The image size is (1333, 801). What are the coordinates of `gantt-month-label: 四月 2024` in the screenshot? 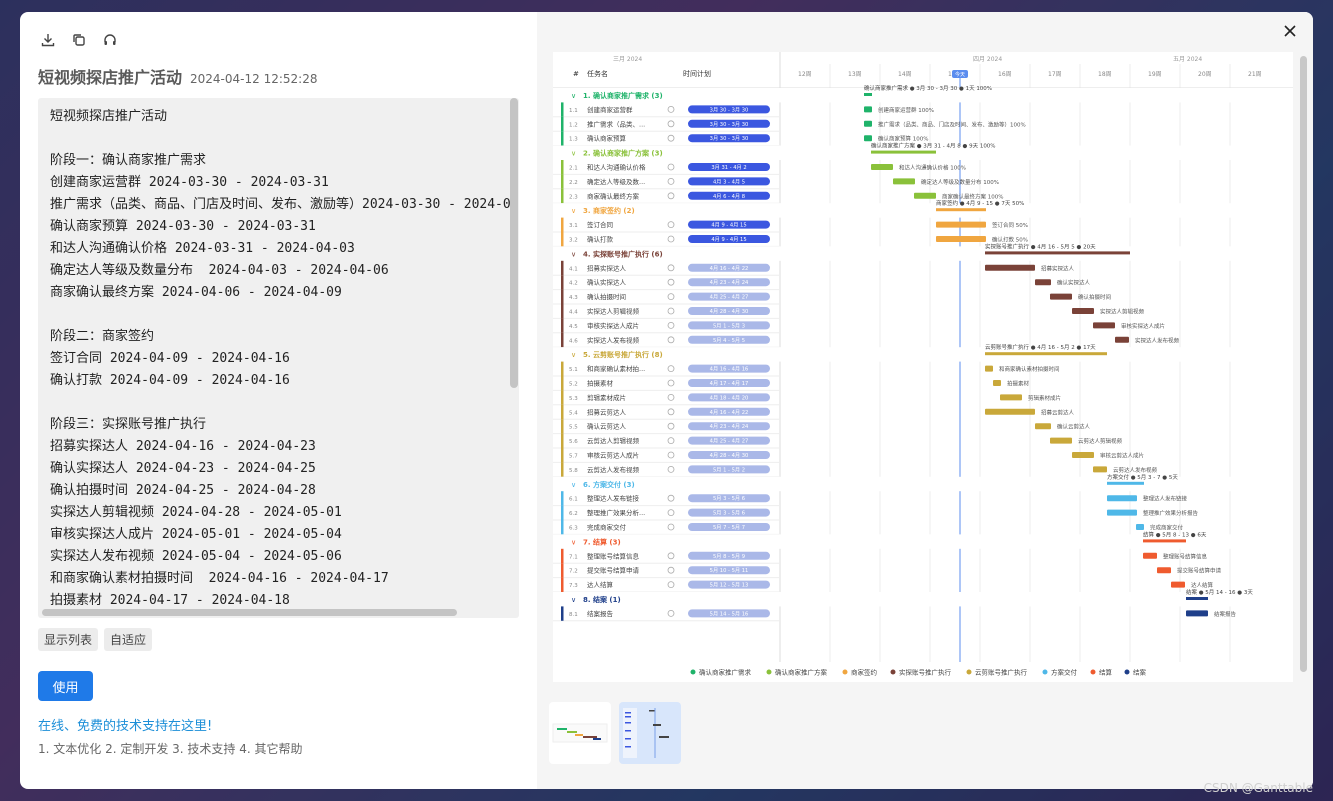 It's located at (987, 59).